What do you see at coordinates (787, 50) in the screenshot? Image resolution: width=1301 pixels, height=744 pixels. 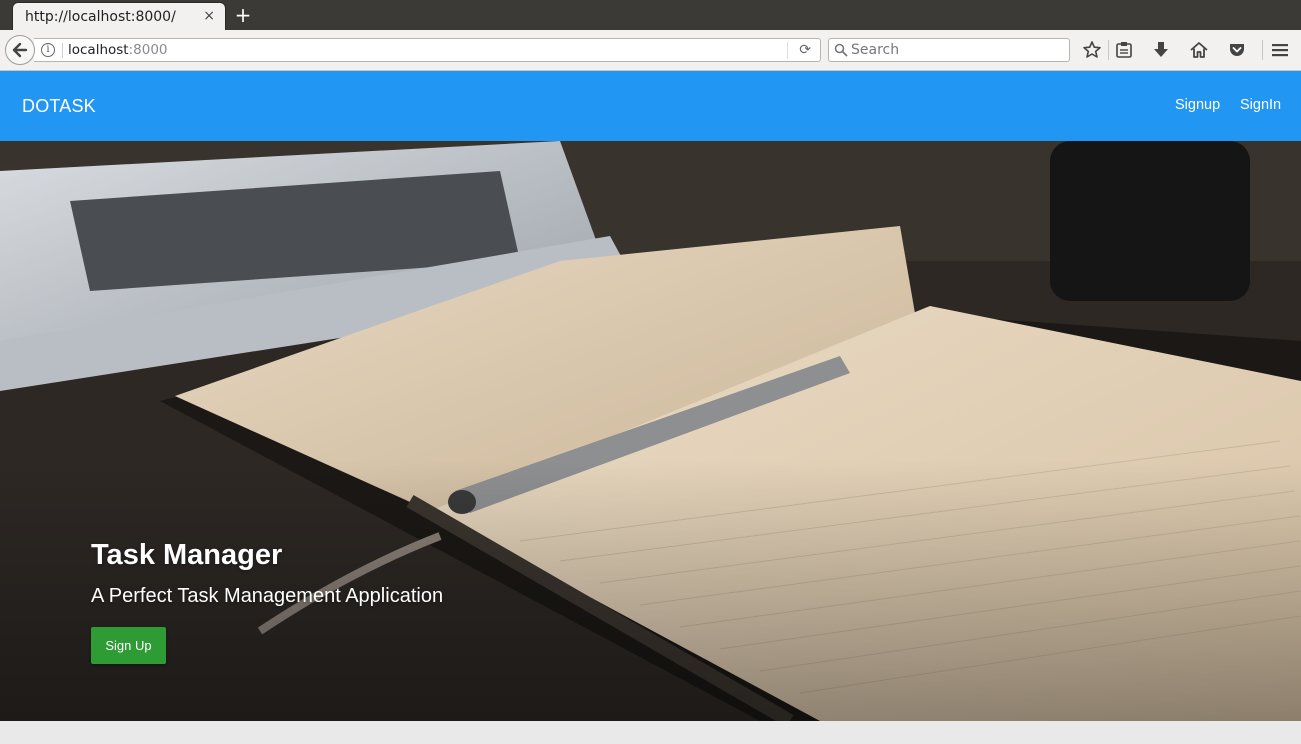 I see `reload-divider` at bounding box center [787, 50].